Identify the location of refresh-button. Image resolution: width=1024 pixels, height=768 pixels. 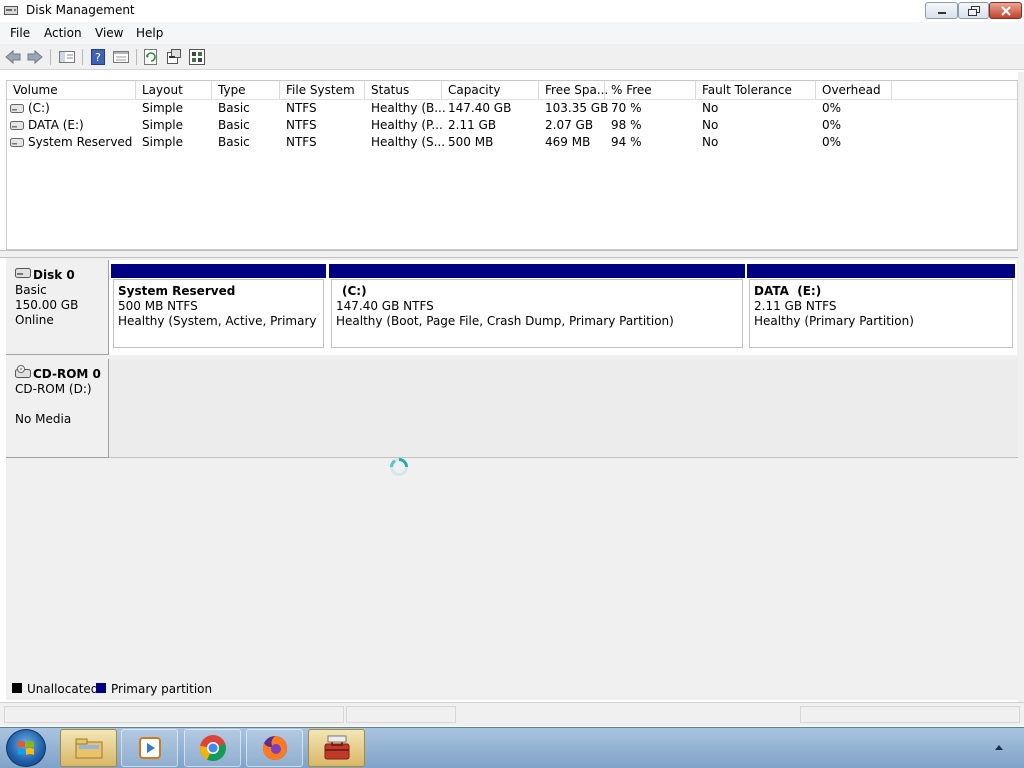
(151, 57).